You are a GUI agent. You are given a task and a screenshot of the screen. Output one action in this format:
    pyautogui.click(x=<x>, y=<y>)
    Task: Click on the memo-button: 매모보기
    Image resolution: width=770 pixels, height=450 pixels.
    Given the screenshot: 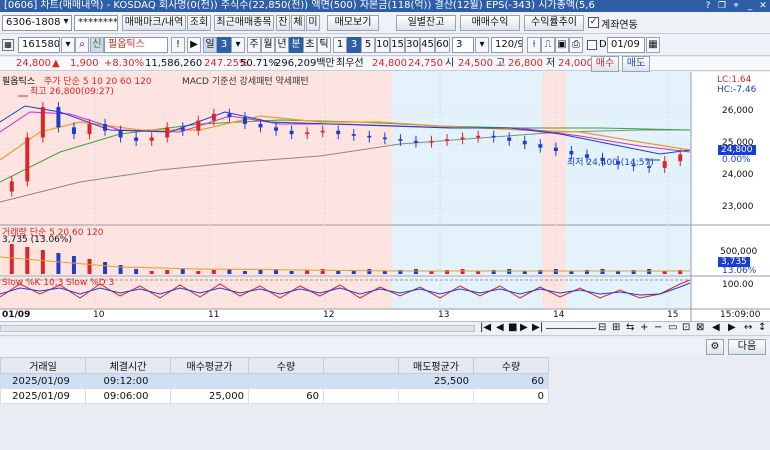 What is the action you would take?
    pyautogui.click(x=353, y=23)
    